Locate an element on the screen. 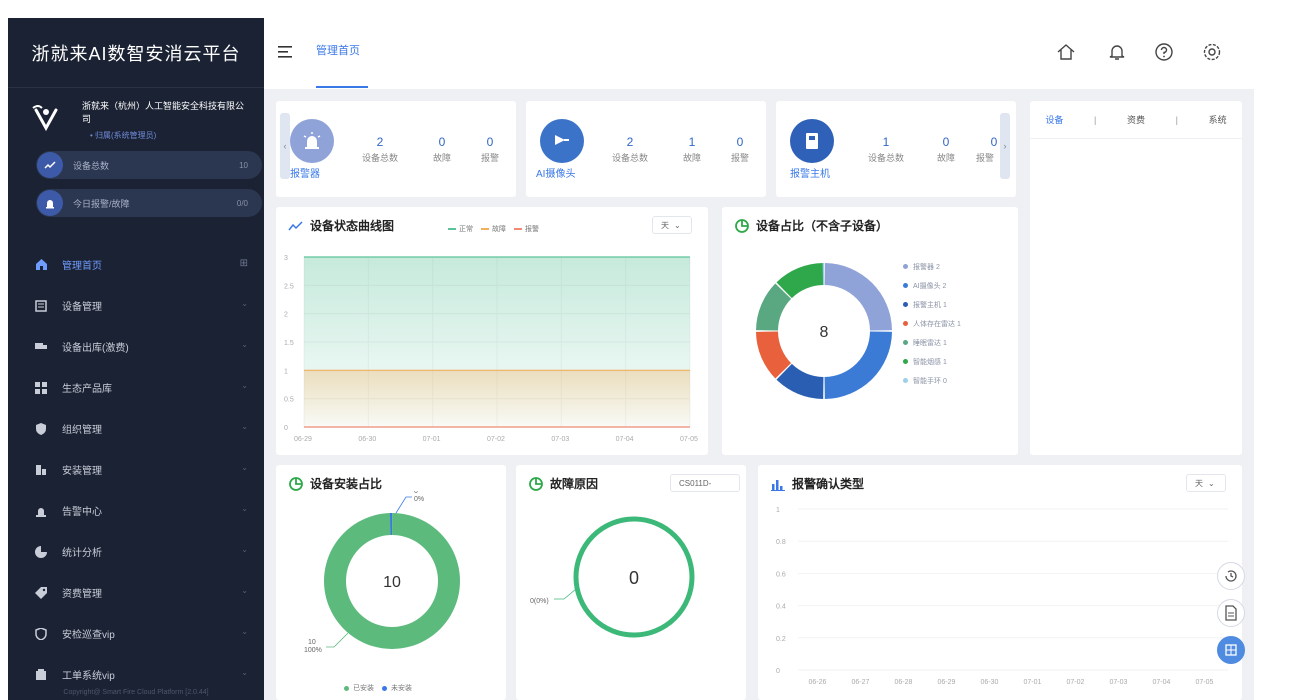 Image resolution: width=1300 pixels, height=700 pixels. history-button is located at coordinates (1231, 576).